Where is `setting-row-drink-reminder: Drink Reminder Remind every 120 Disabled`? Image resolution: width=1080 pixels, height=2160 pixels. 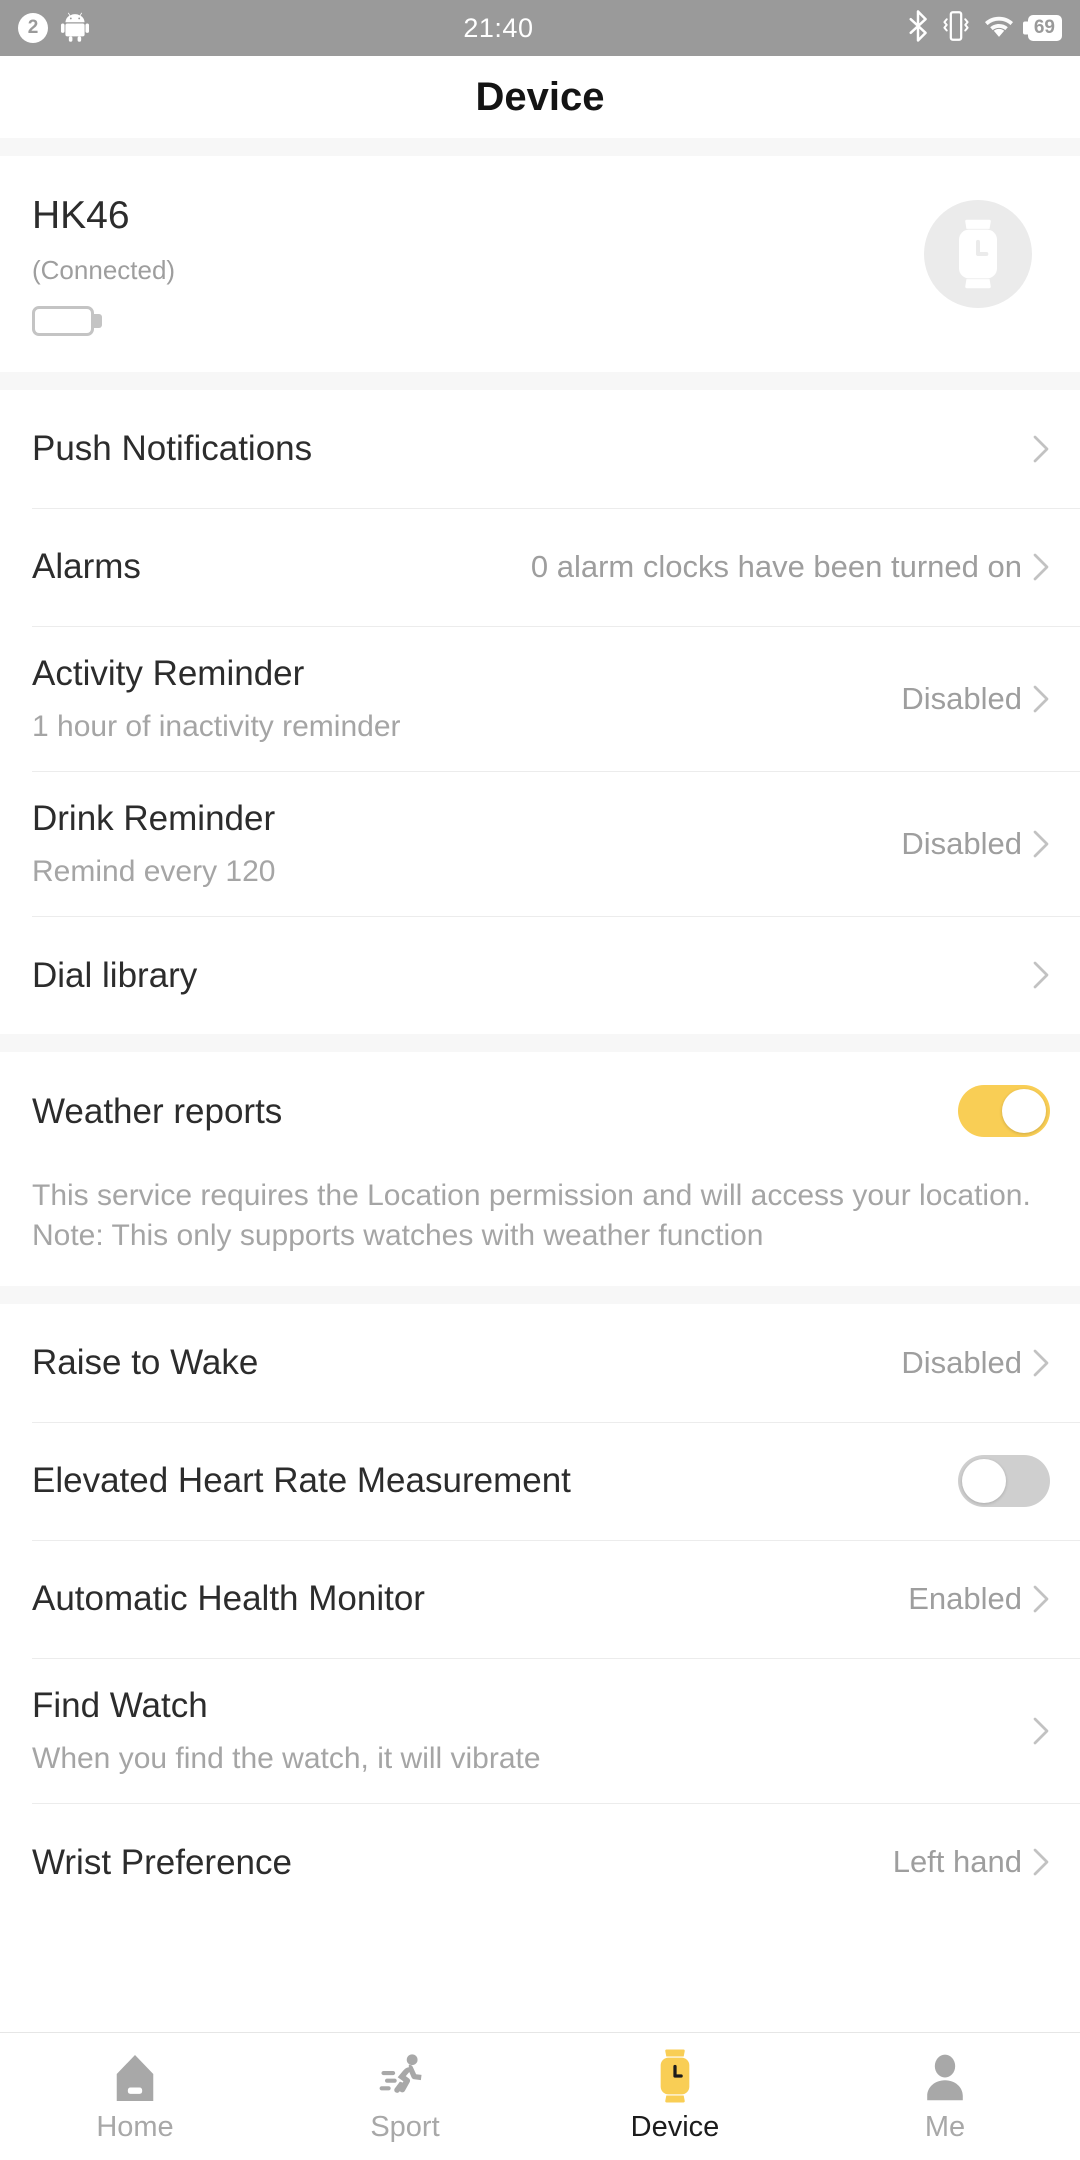
setting-row-drink-reminder: Drink Reminder Remind every 120 Disabled is located at coordinates (540, 843).